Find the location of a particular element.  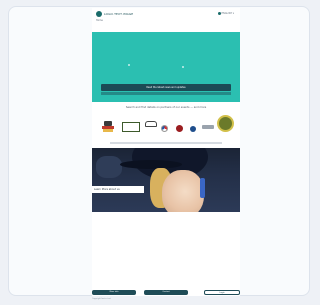

face-shape is located at coordinates (183, 191).